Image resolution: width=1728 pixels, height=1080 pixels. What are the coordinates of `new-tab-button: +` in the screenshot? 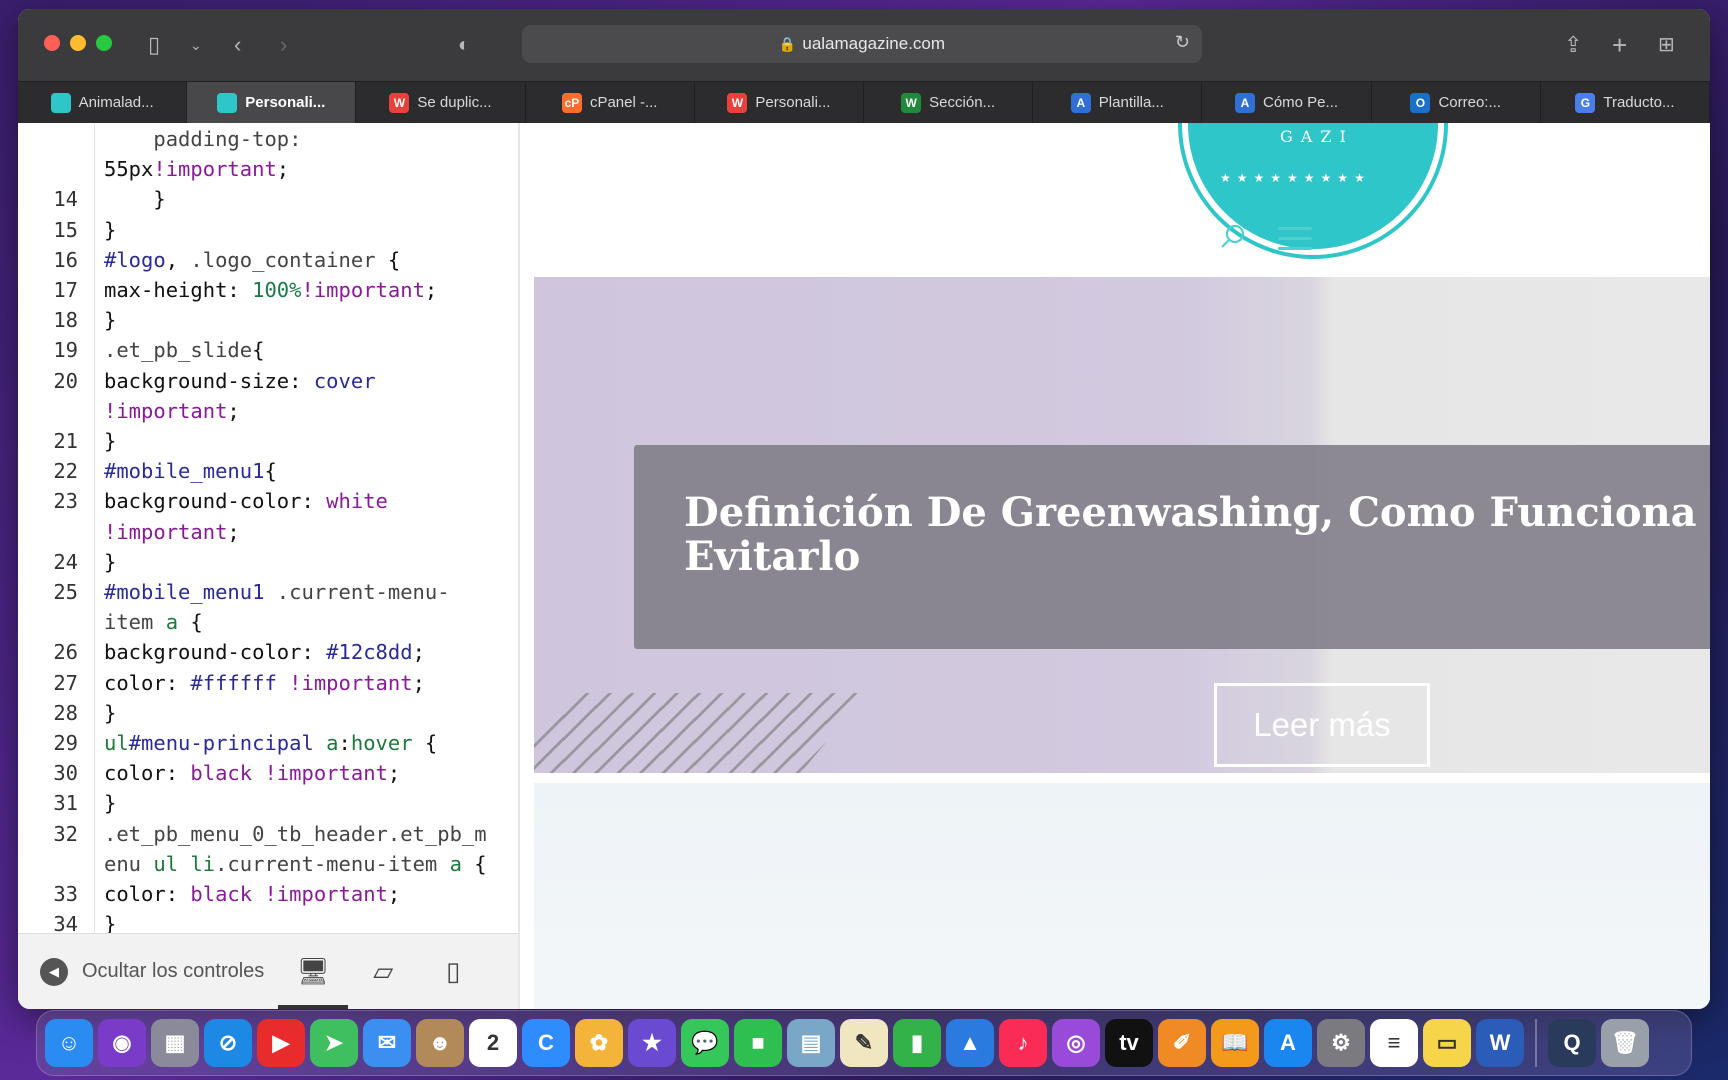 It's located at (1619, 45).